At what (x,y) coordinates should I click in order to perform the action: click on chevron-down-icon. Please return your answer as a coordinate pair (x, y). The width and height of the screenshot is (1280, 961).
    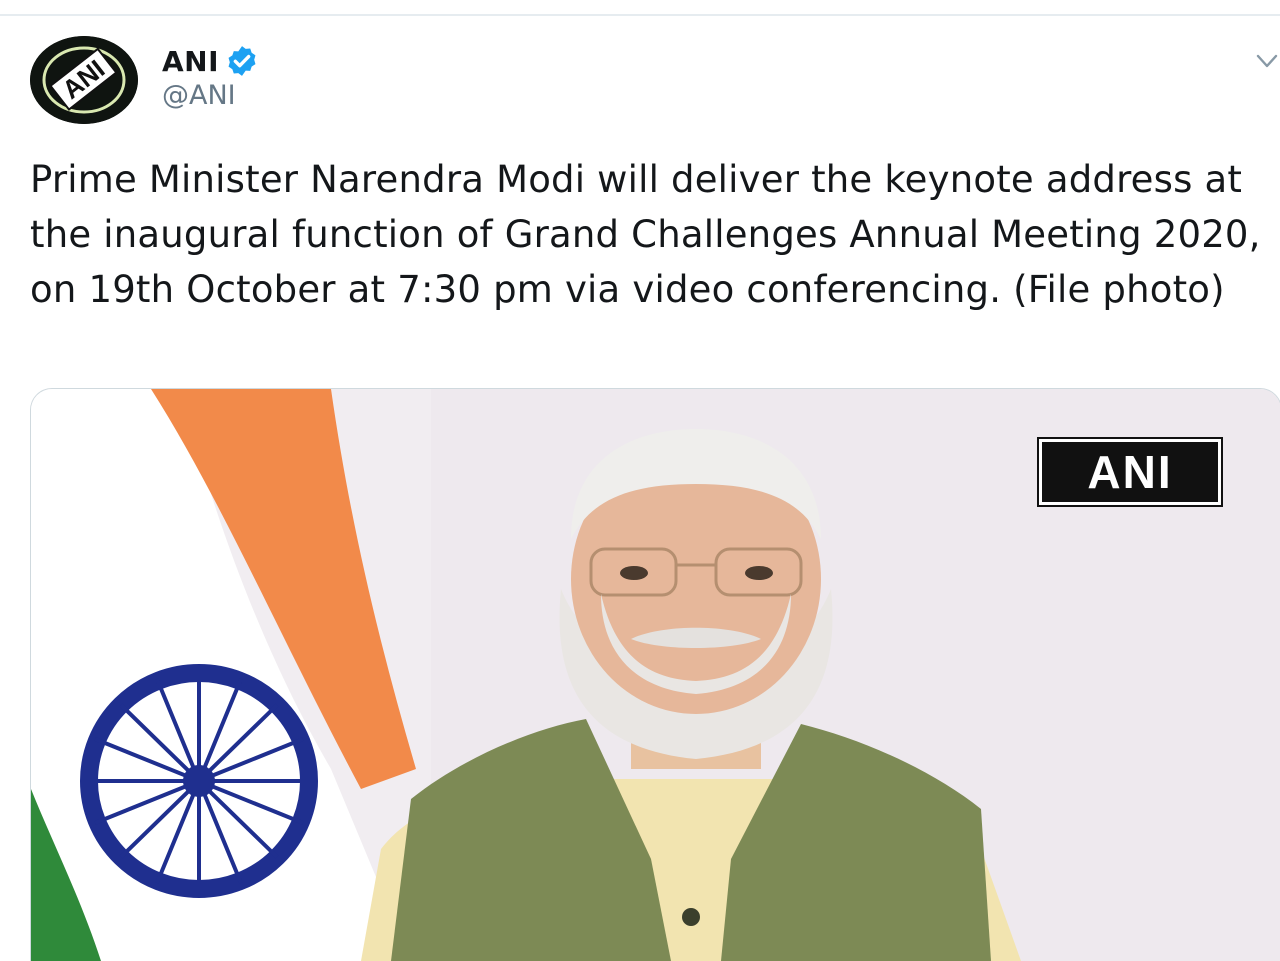
    Looking at the image, I should click on (1267, 61).